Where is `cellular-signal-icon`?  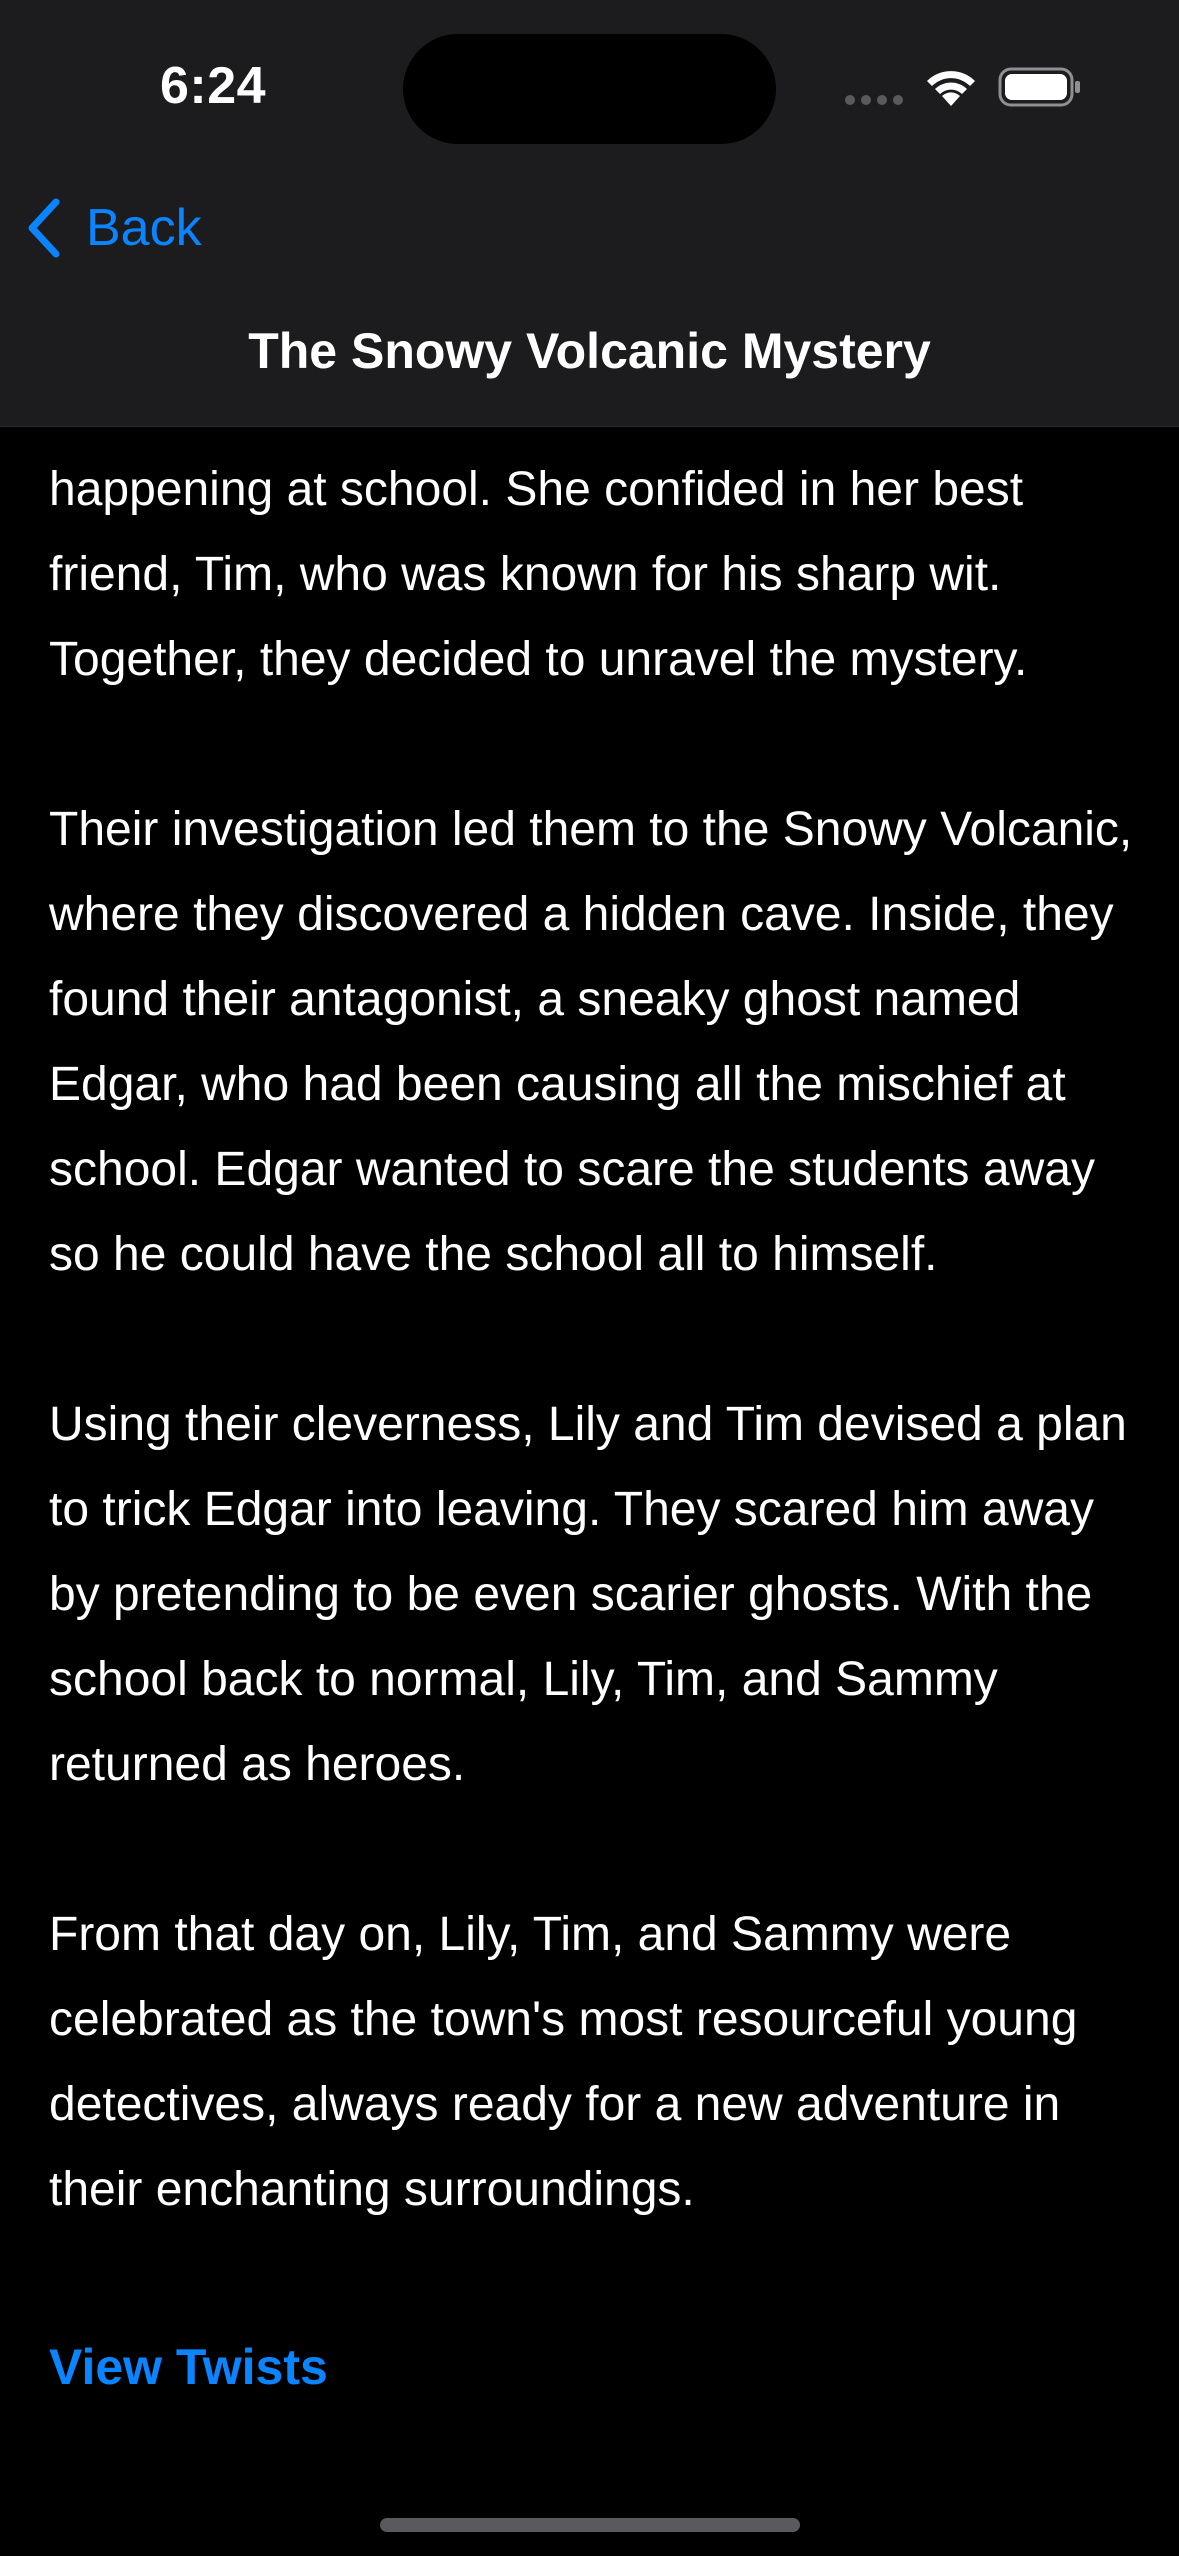
cellular-signal-icon is located at coordinates (875, 101).